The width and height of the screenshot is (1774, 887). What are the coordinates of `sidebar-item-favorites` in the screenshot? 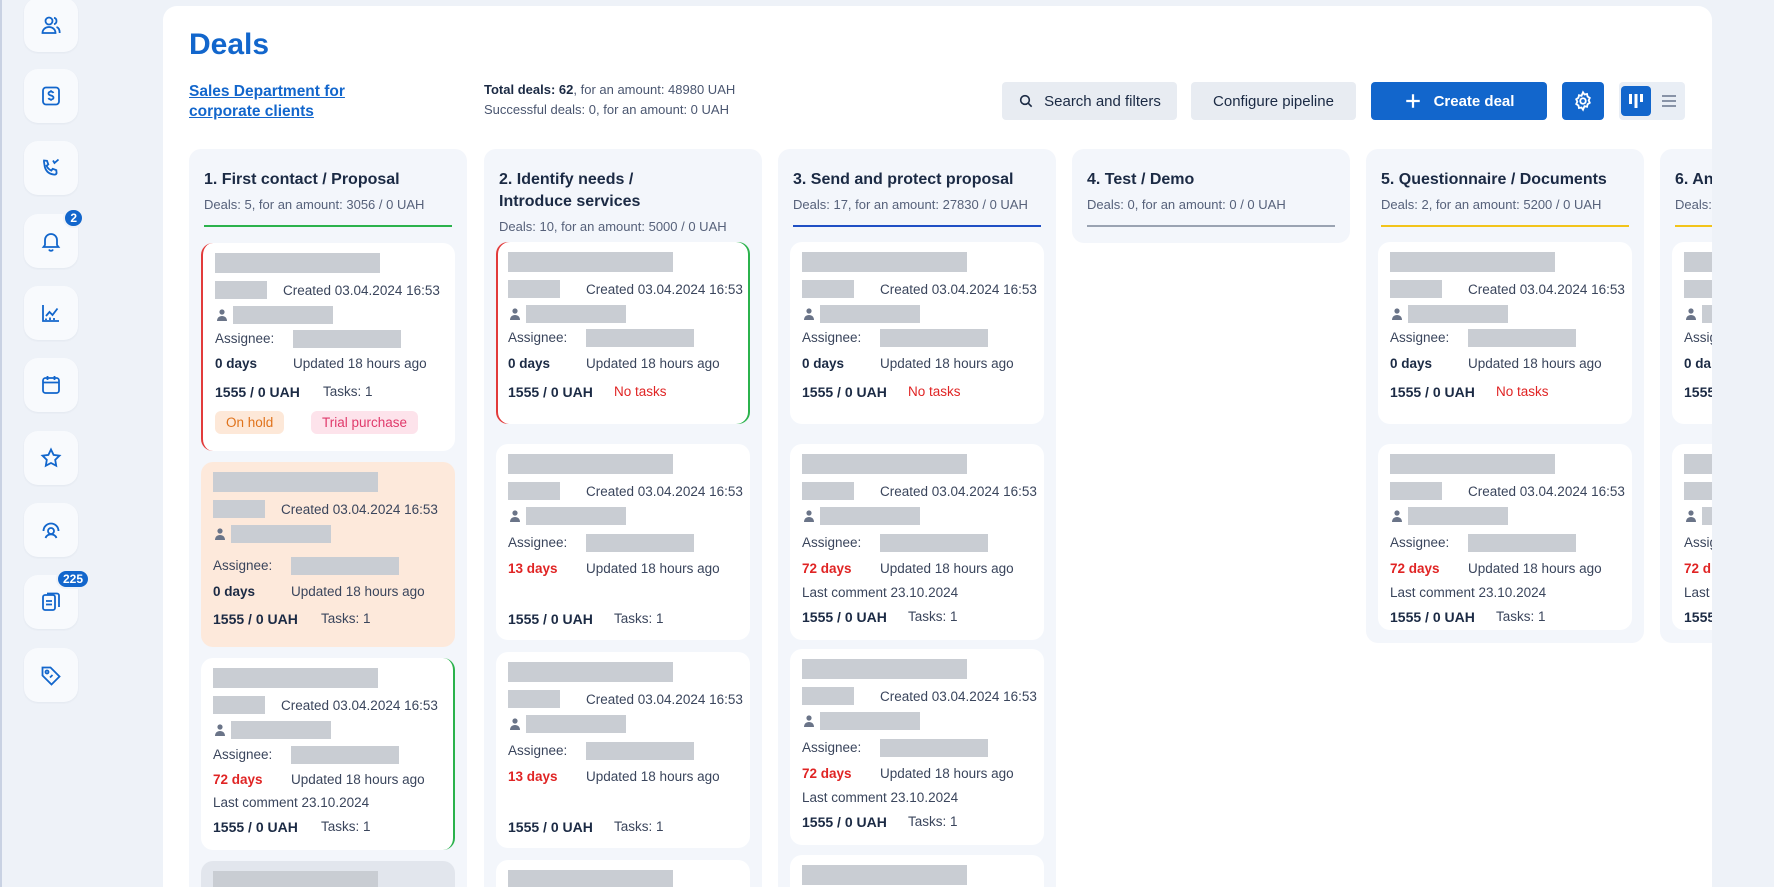 It's located at (51, 458).